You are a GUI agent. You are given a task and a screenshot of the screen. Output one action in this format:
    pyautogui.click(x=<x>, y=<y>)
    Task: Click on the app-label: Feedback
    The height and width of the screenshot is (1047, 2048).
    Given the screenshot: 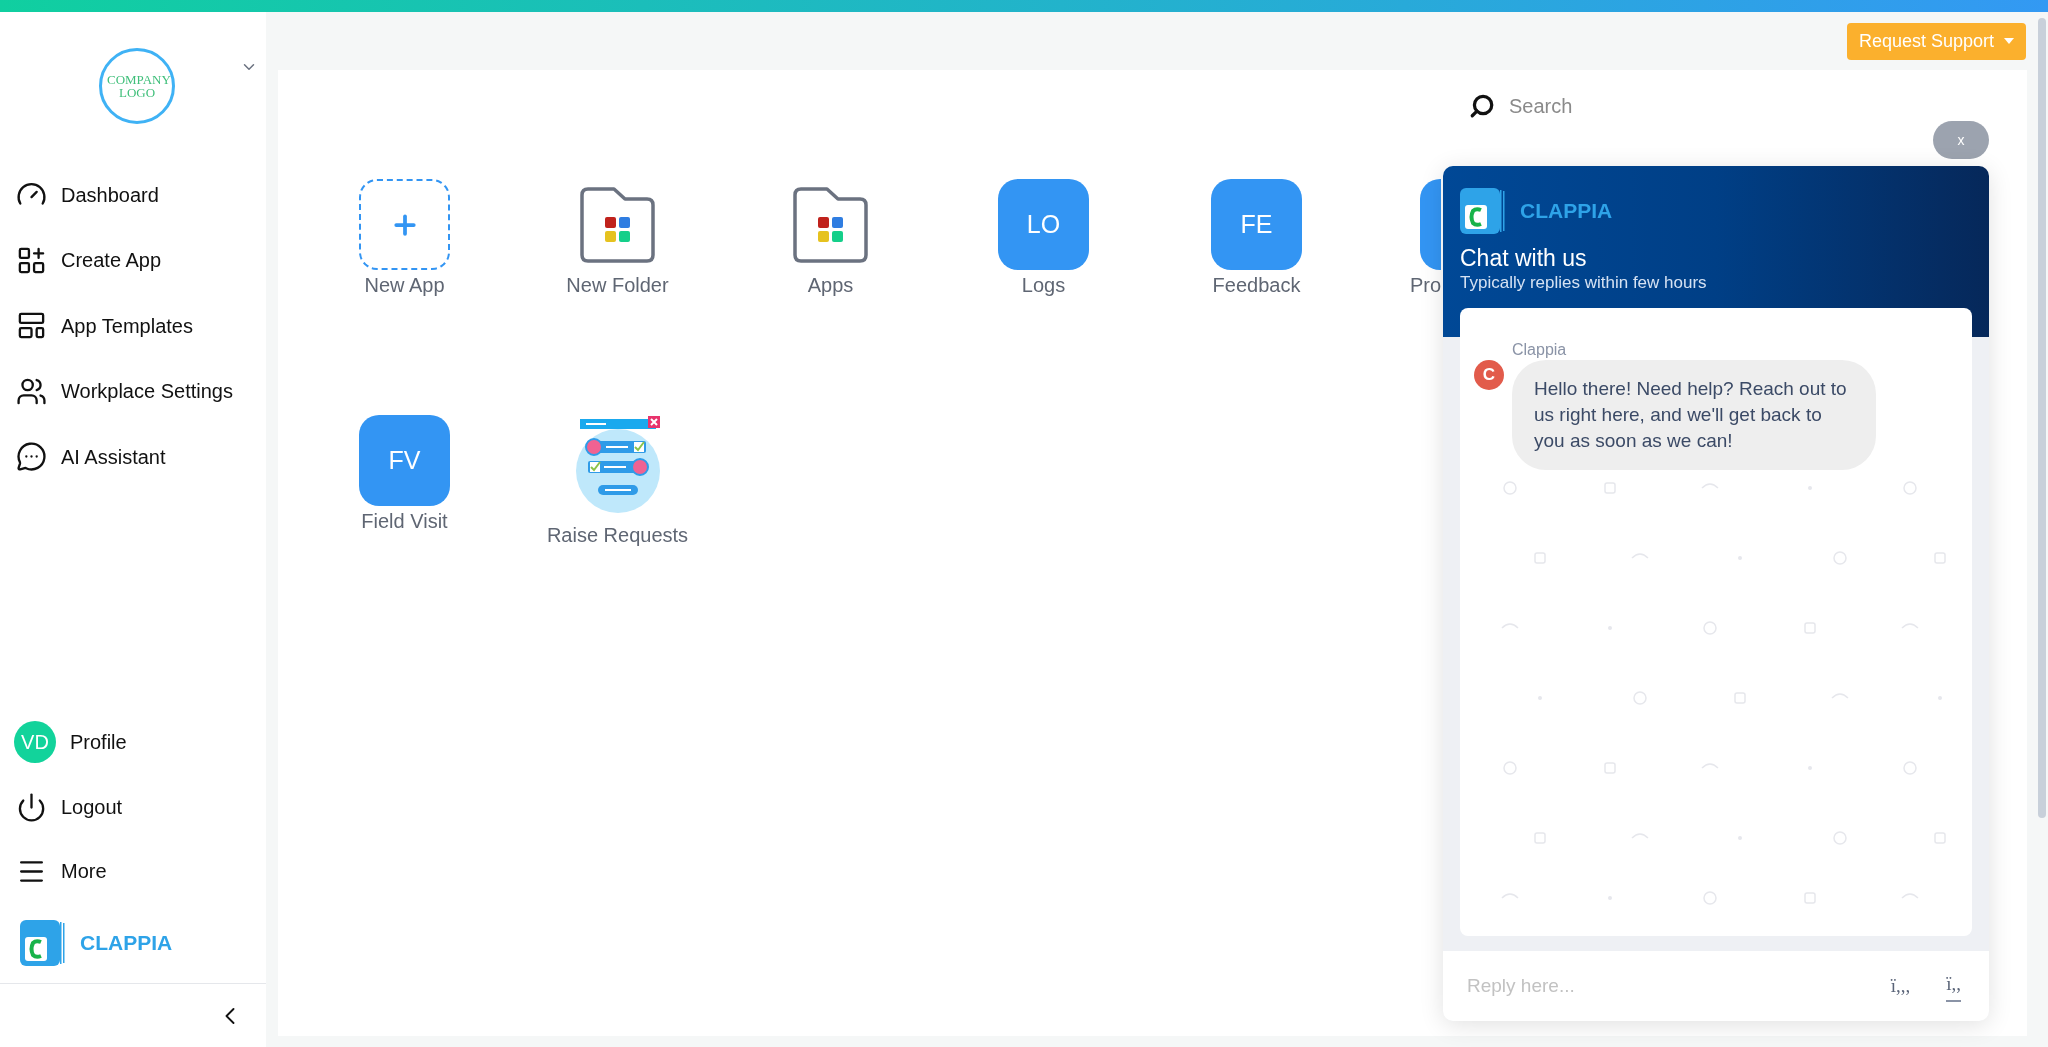 What is the action you would take?
    pyautogui.click(x=1256, y=285)
    